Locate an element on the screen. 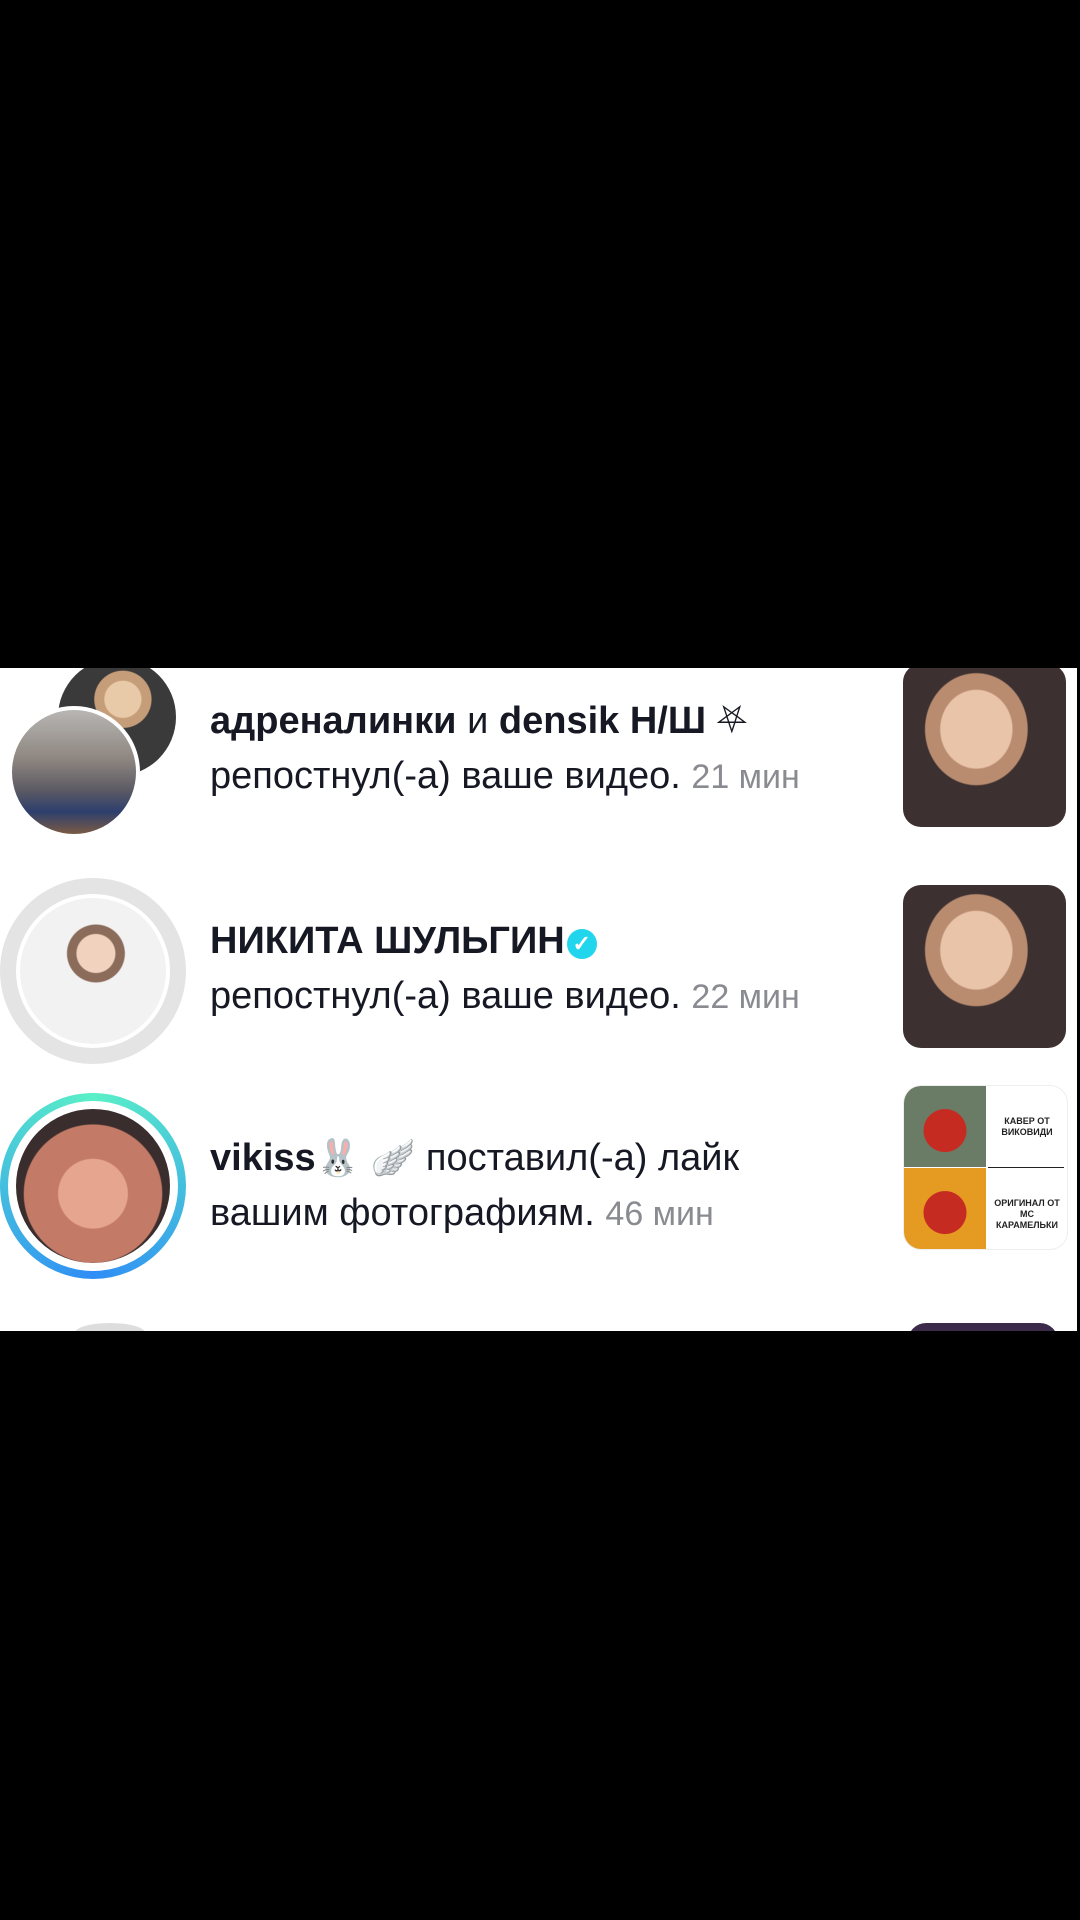  next-row-thumbnail-edge is located at coordinates (983, 1327).